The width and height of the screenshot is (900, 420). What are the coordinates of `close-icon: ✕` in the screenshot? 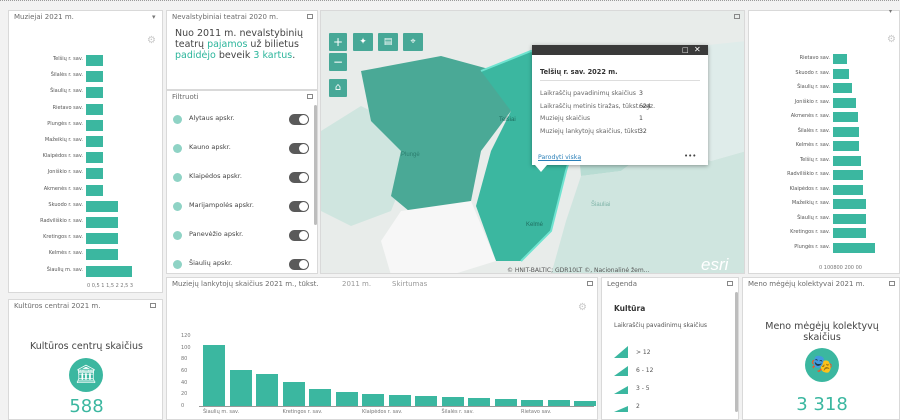 It's located at (697, 49).